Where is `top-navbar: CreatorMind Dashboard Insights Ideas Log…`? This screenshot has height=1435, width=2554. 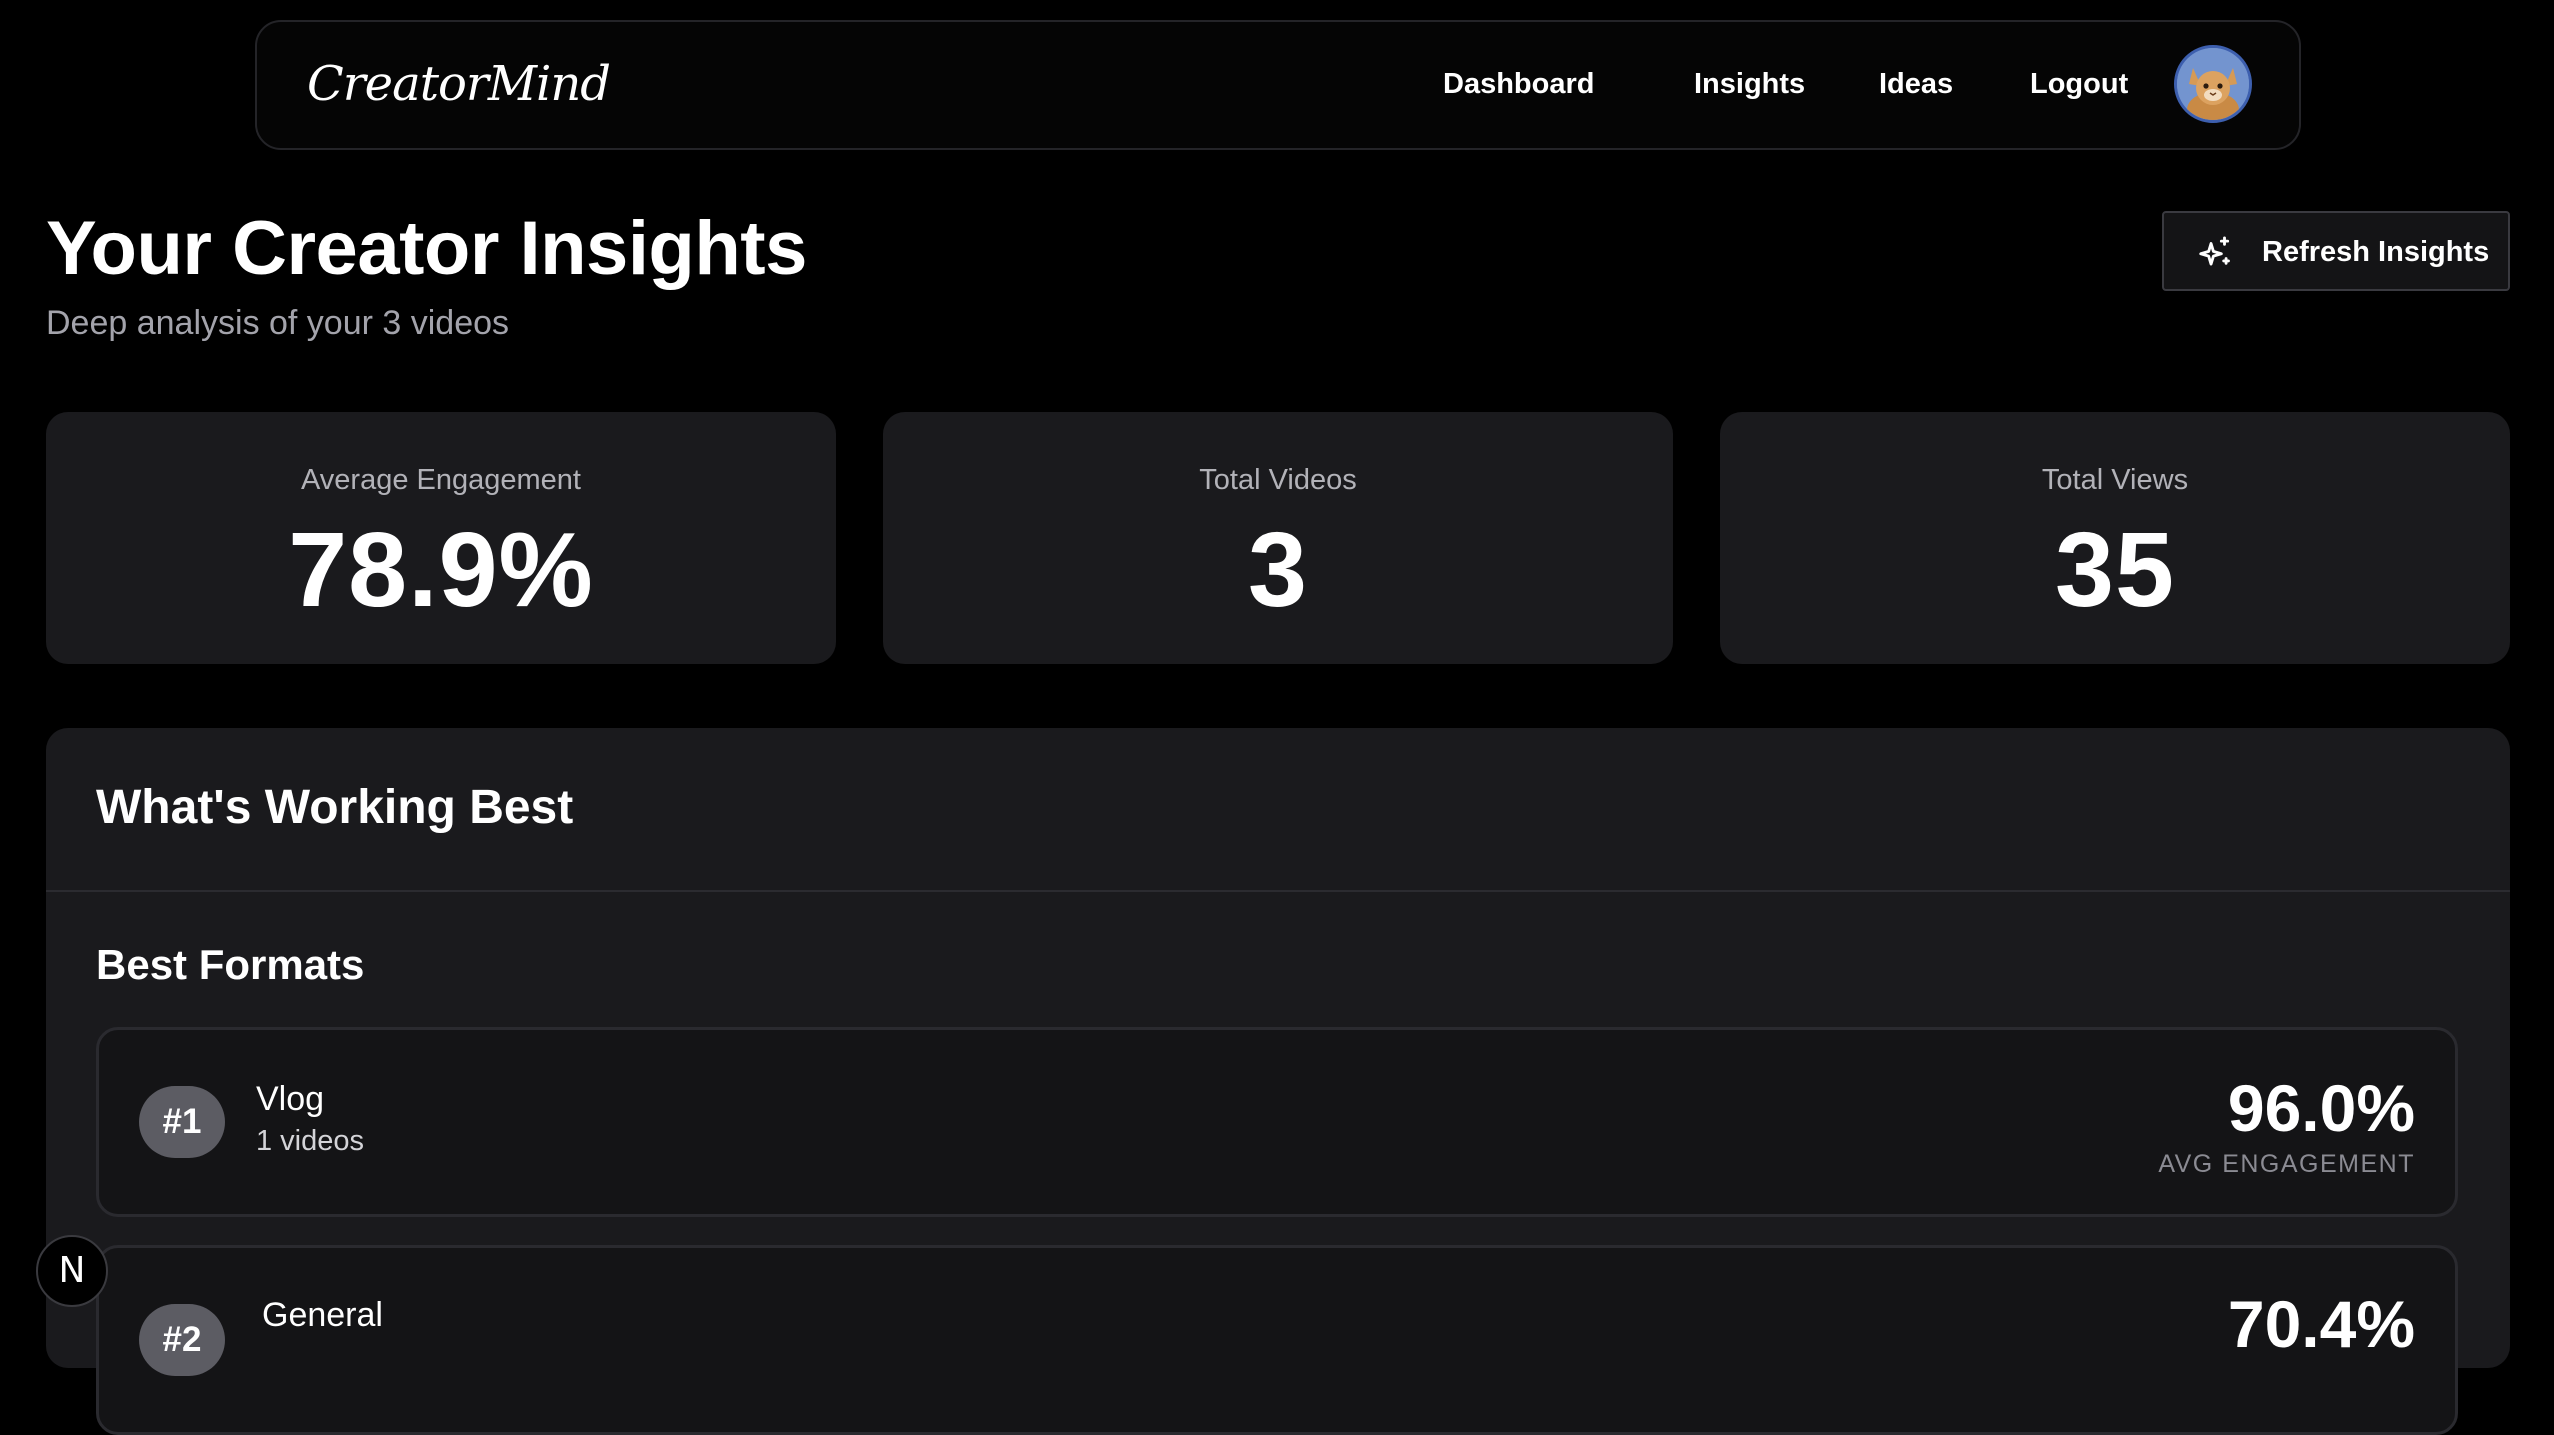 top-navbar: CreatorMind Dashboard Insights Ideas Log… is located at coordinates (1278, 85).